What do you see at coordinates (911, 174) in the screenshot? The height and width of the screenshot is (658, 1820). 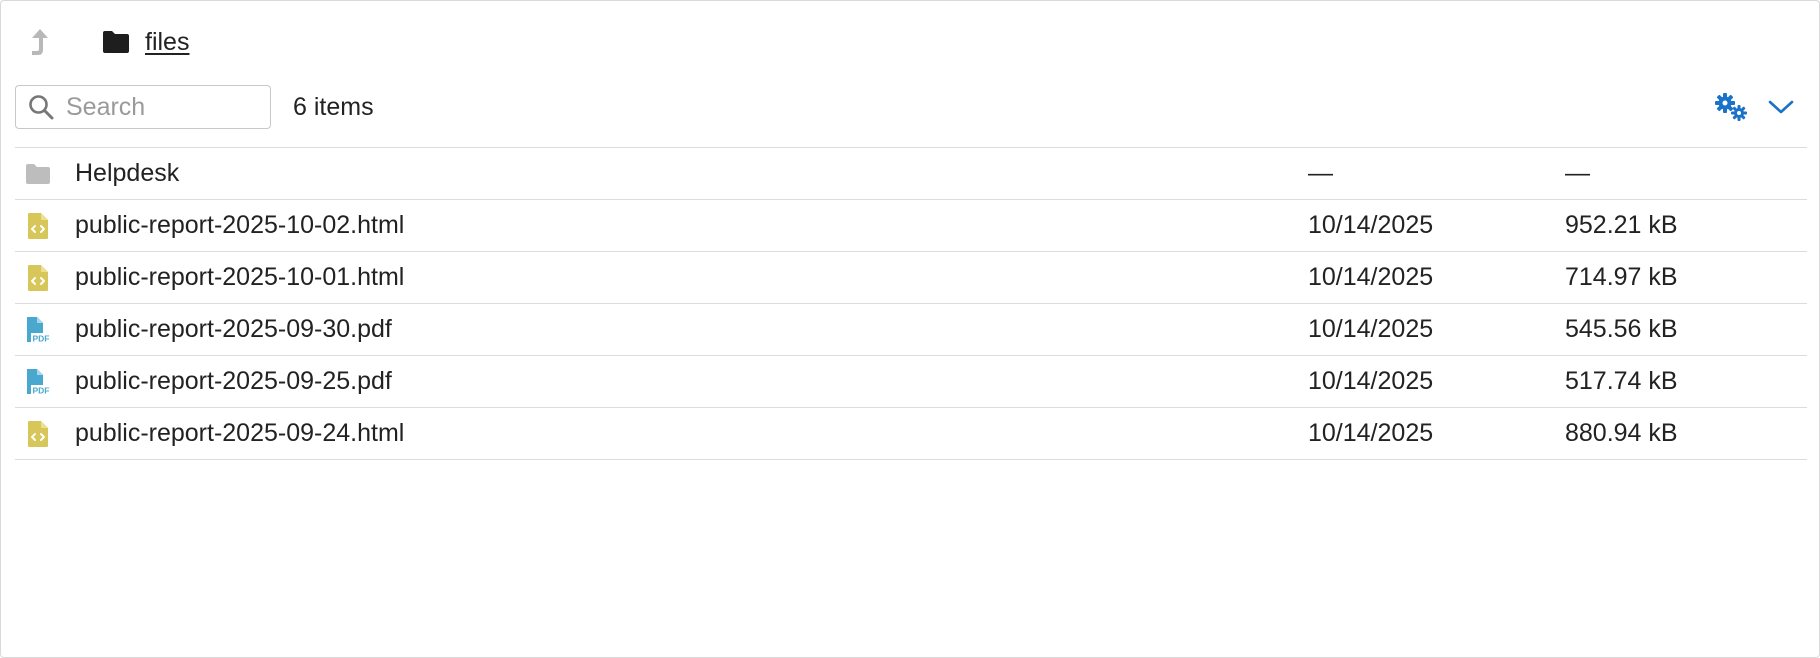 I see `file-row-1: Helpdesk — —` at bounding box center [911, 174].